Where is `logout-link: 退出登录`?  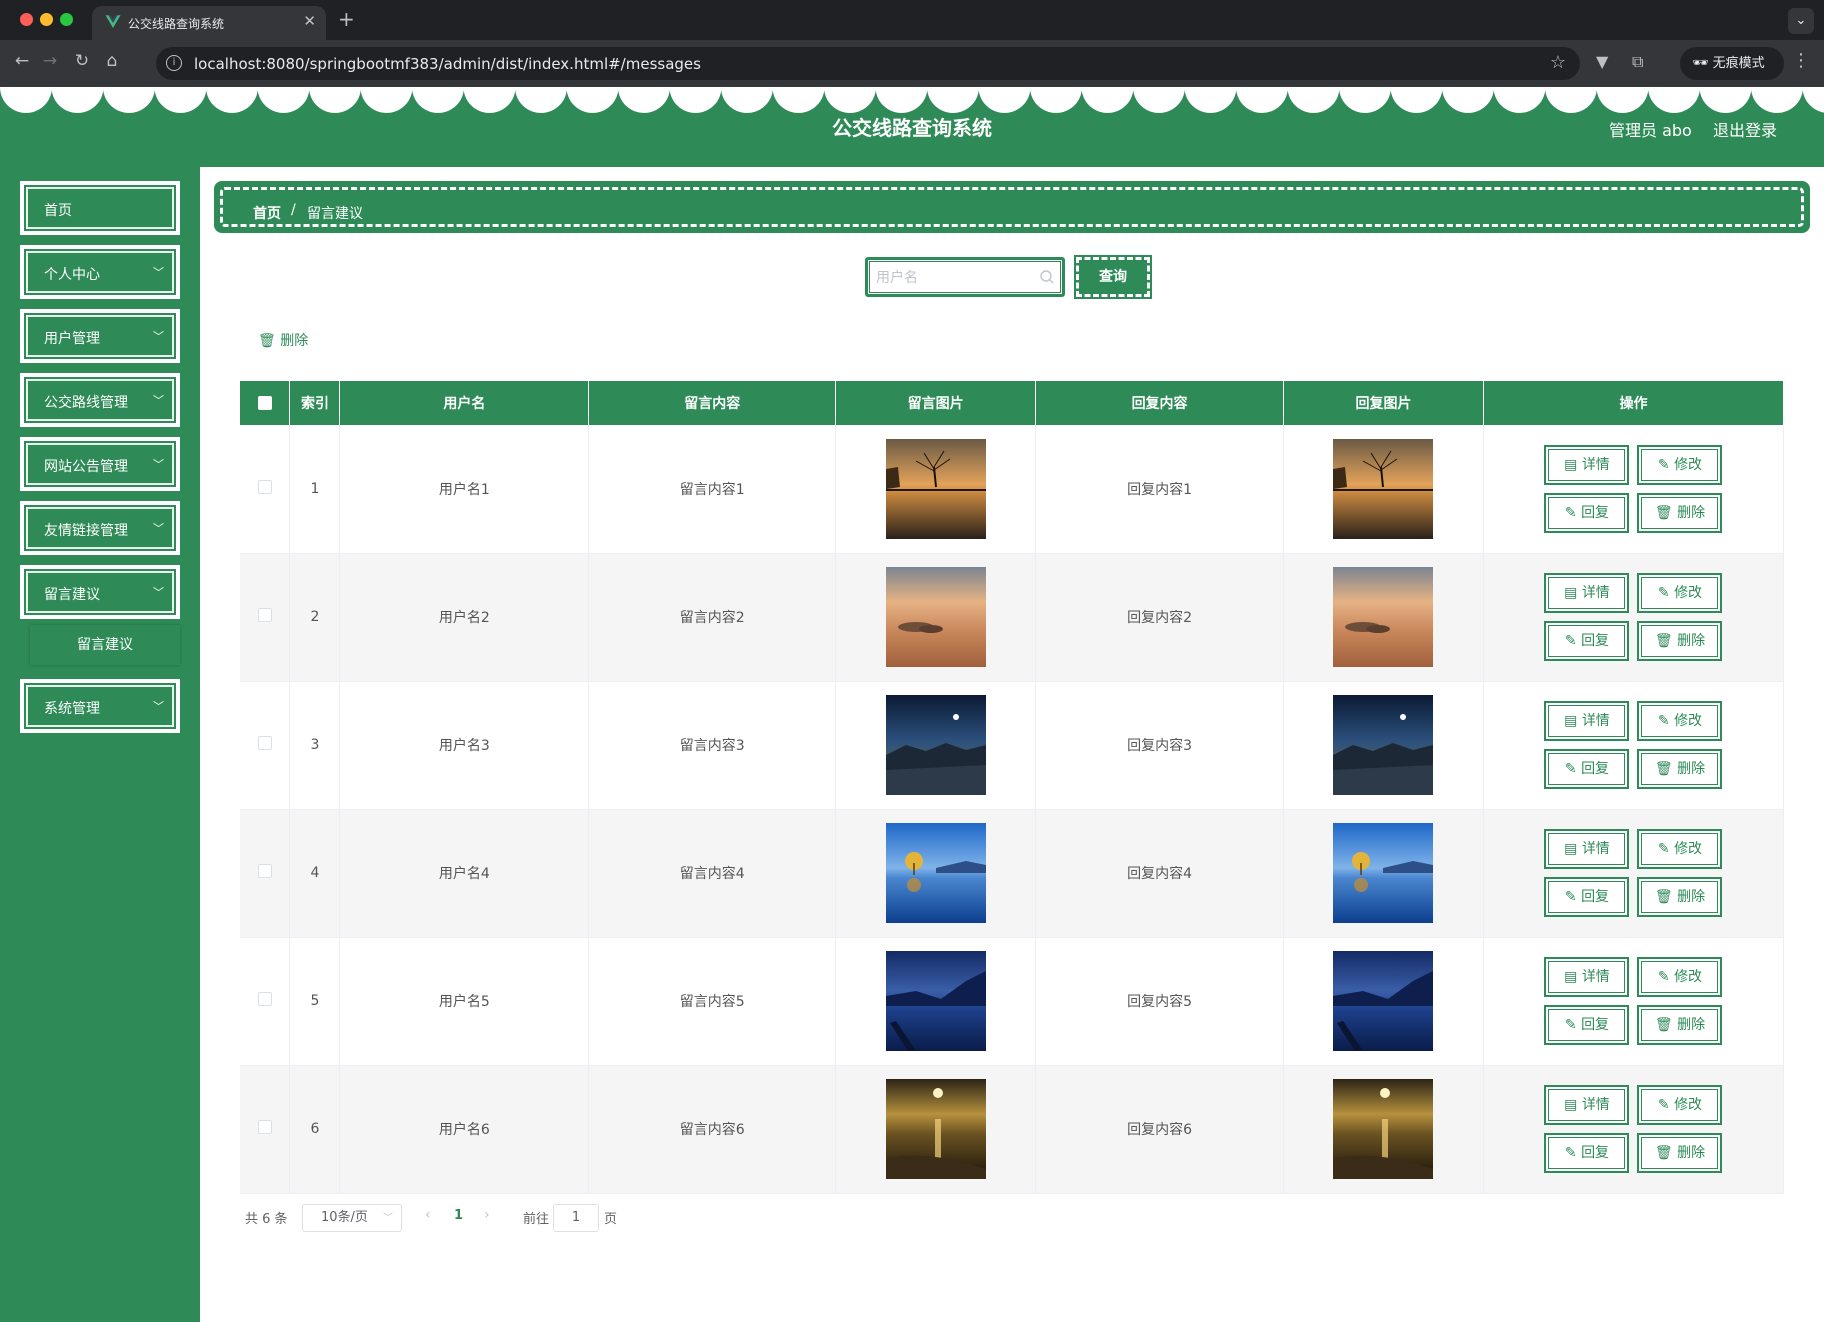
logout-link: 退出登录 is located at coordinates (1745, 129).